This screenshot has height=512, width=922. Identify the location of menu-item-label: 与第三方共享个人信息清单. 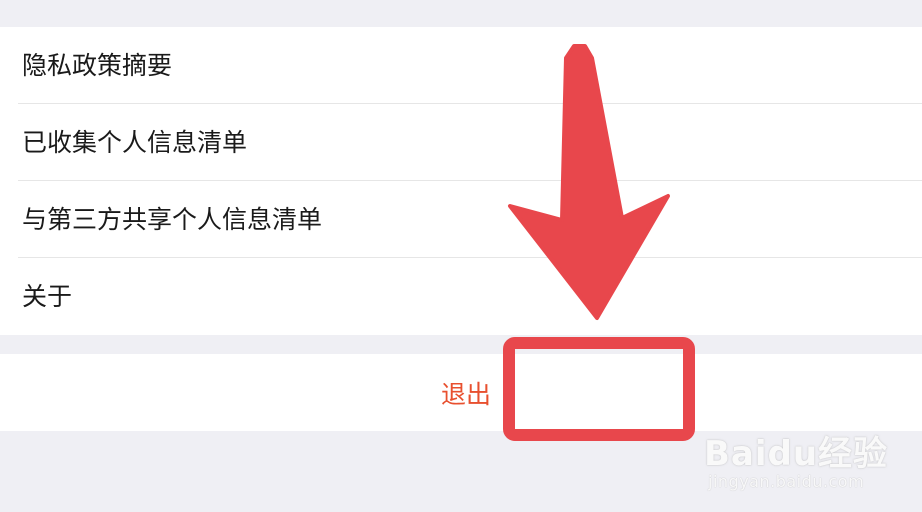
(172, 219).